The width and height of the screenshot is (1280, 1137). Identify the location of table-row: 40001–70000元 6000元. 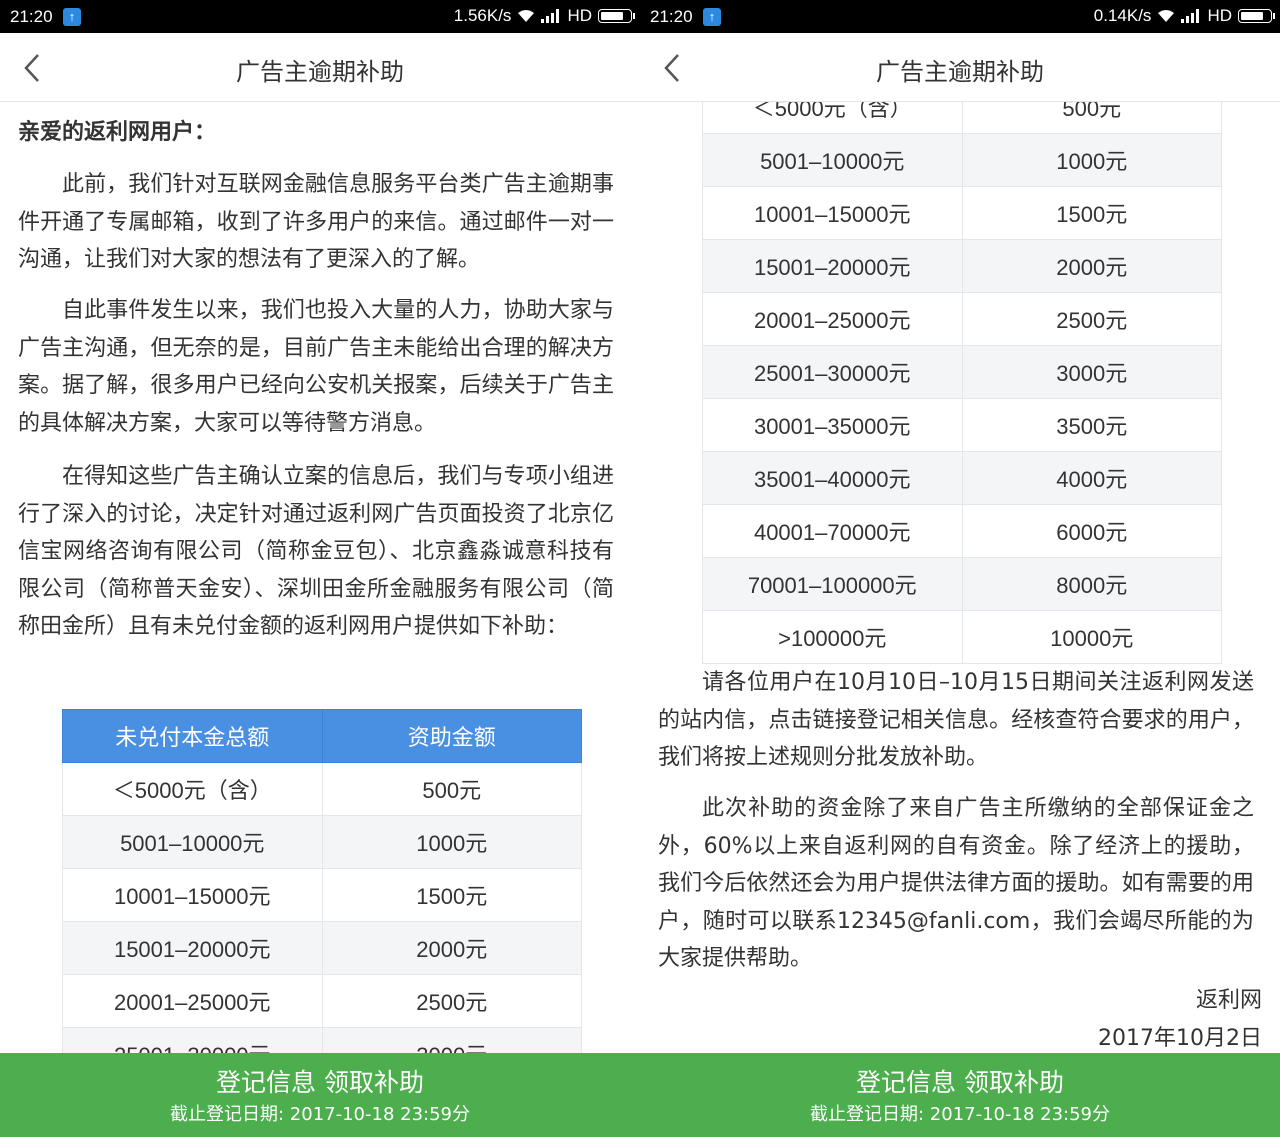
(962, 531).